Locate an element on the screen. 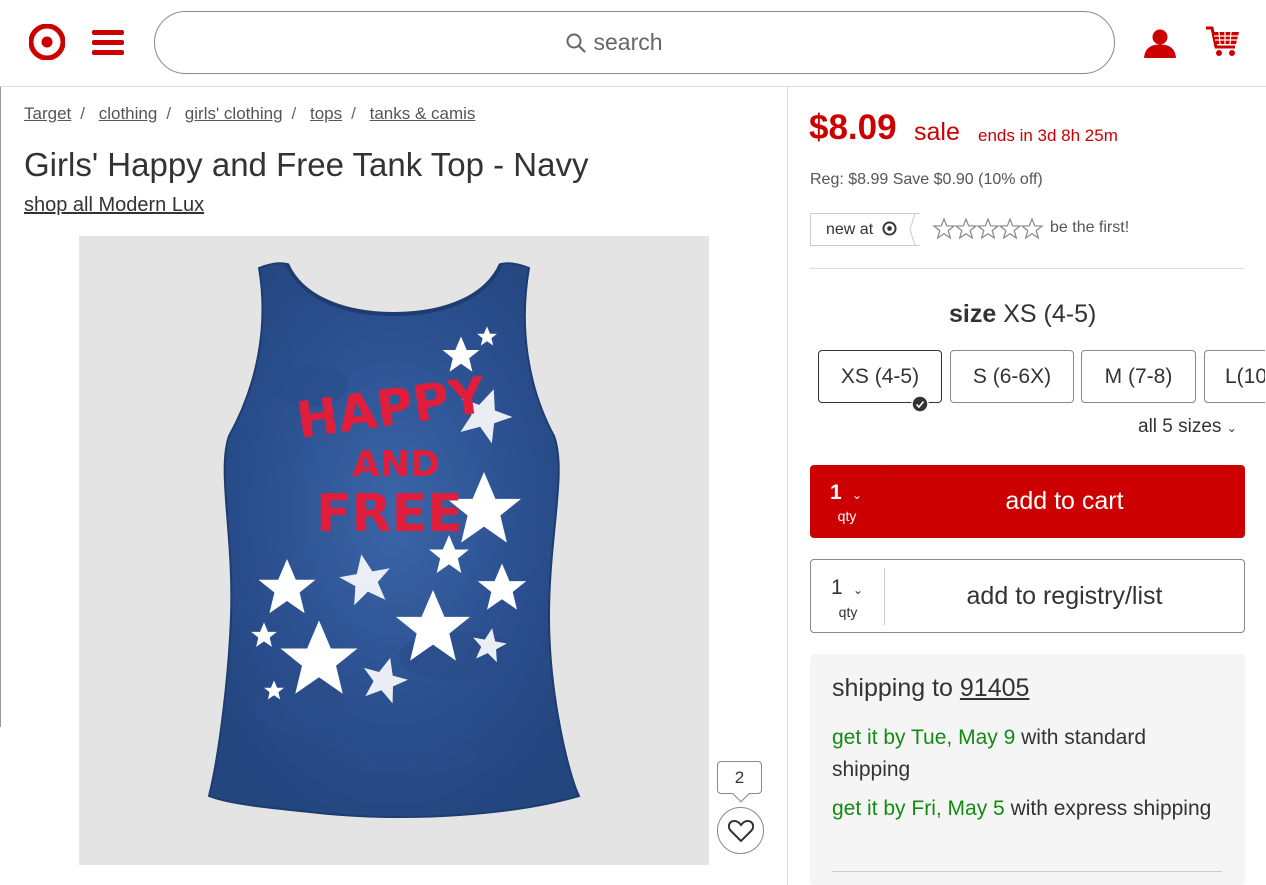 The image size is (1266, 885). breadcrumb-tops: tops is located at coordinates (326, 113).